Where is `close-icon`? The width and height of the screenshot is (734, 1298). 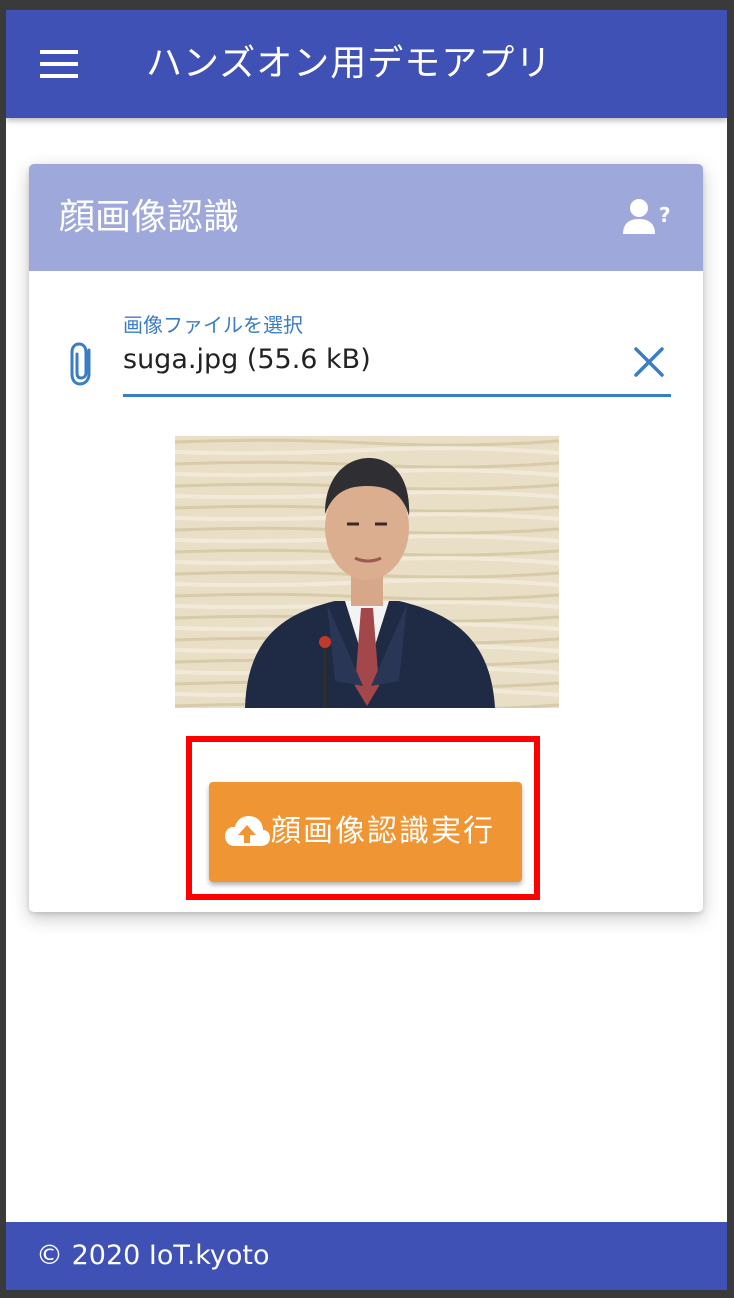 close-icon is located at coordinates (649, 362).